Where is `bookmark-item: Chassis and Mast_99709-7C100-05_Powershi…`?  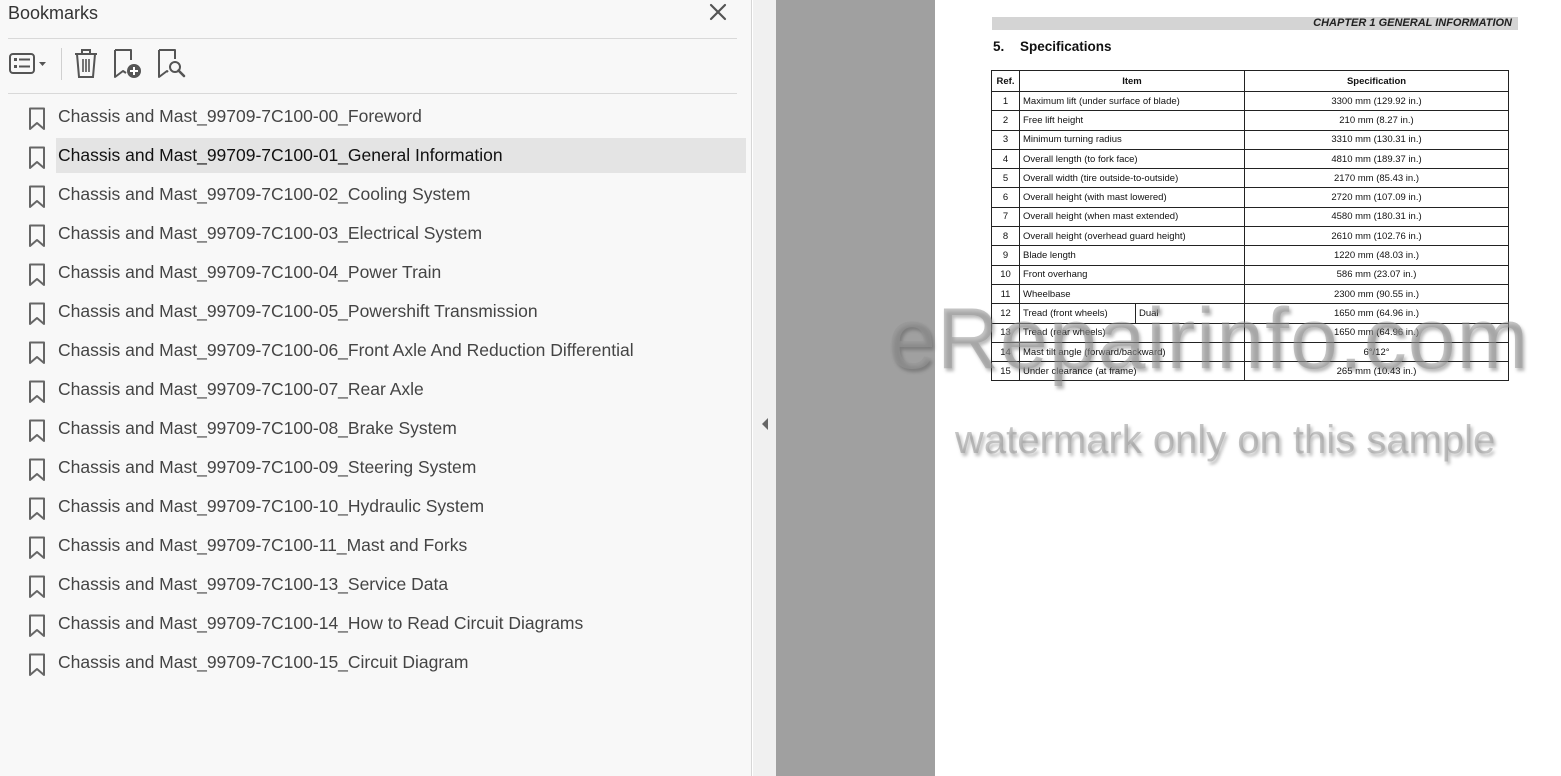
bookmark-item: Chassis and Mast_99709-7C100-05_Powershi… is located at coordinates (376, 313).